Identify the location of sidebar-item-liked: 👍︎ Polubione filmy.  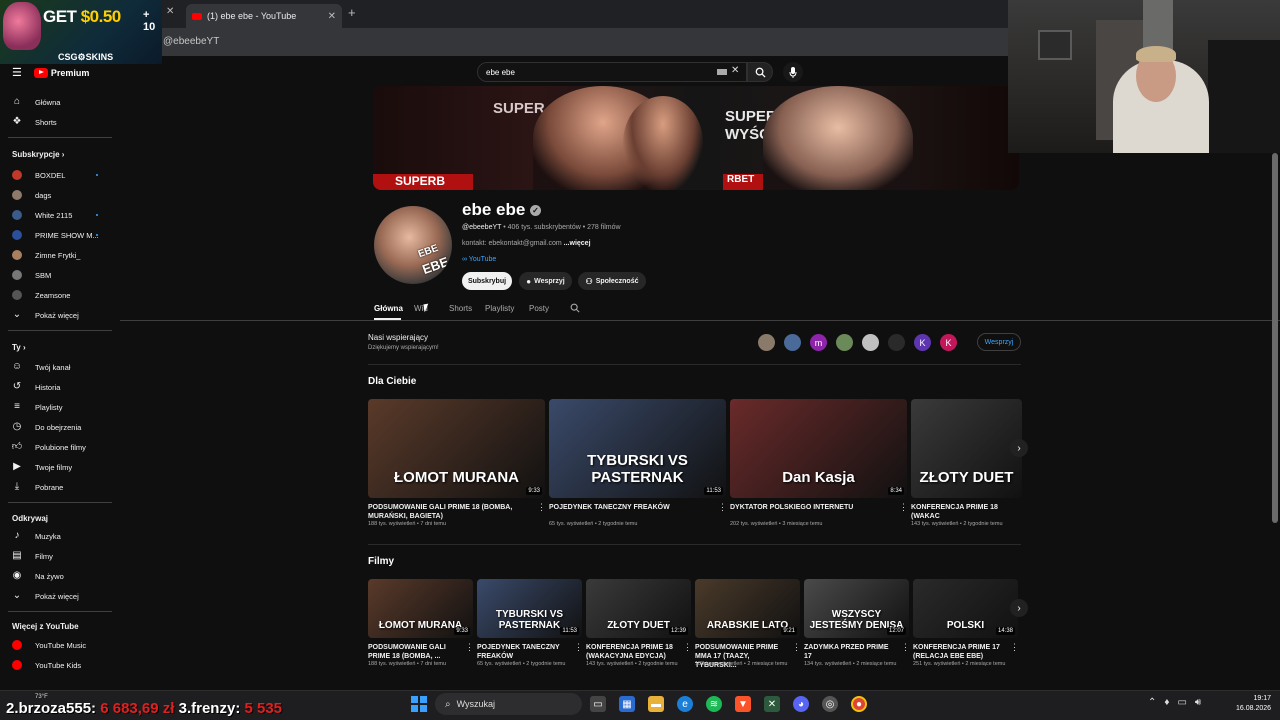
(59, 447).